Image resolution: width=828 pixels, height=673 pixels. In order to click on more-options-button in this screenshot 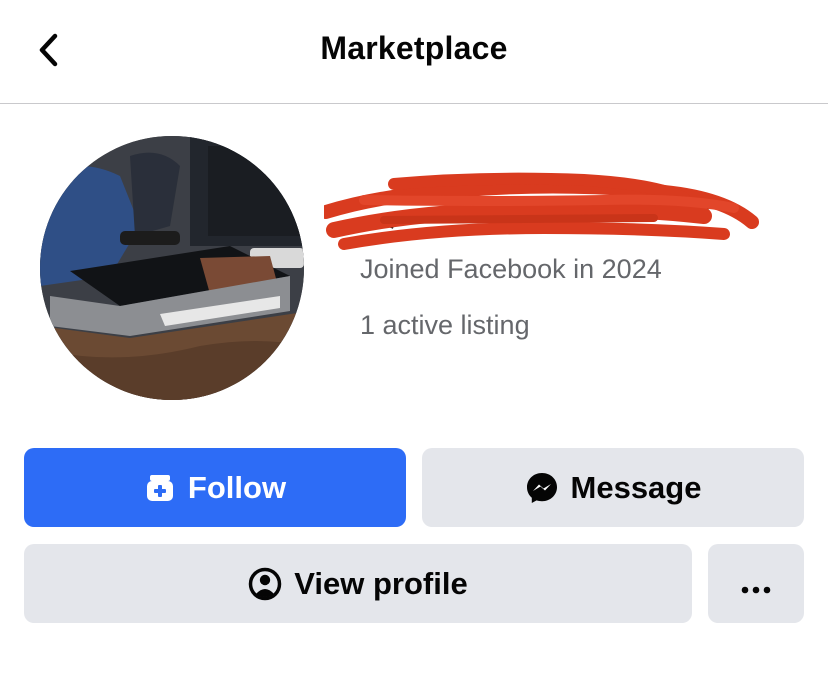, I will do `click(756, 583)`.